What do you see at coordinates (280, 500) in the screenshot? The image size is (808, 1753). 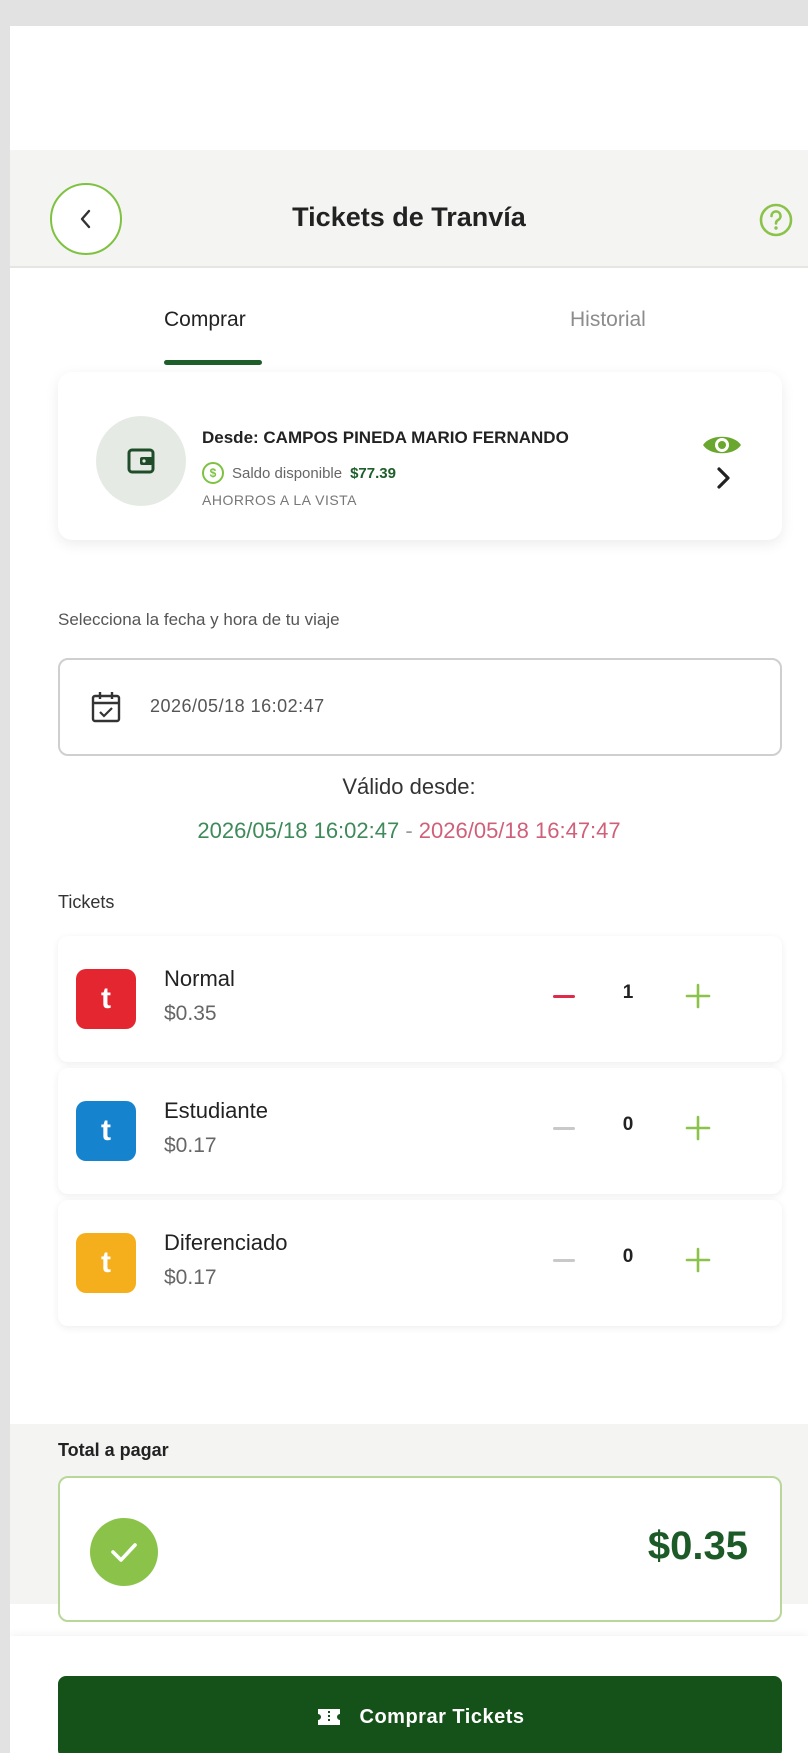 I see `account-type: AHORROS A LA VISTA` at bounding box center [280, 500].